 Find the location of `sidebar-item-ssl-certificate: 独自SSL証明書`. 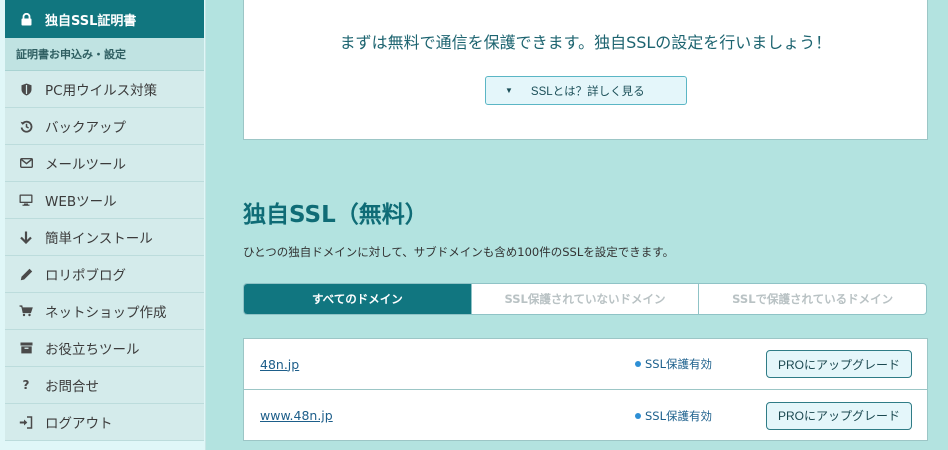

sidebar-item-ssl-certificate: 独自SSL証明書 is located at coordinates (104, 19).